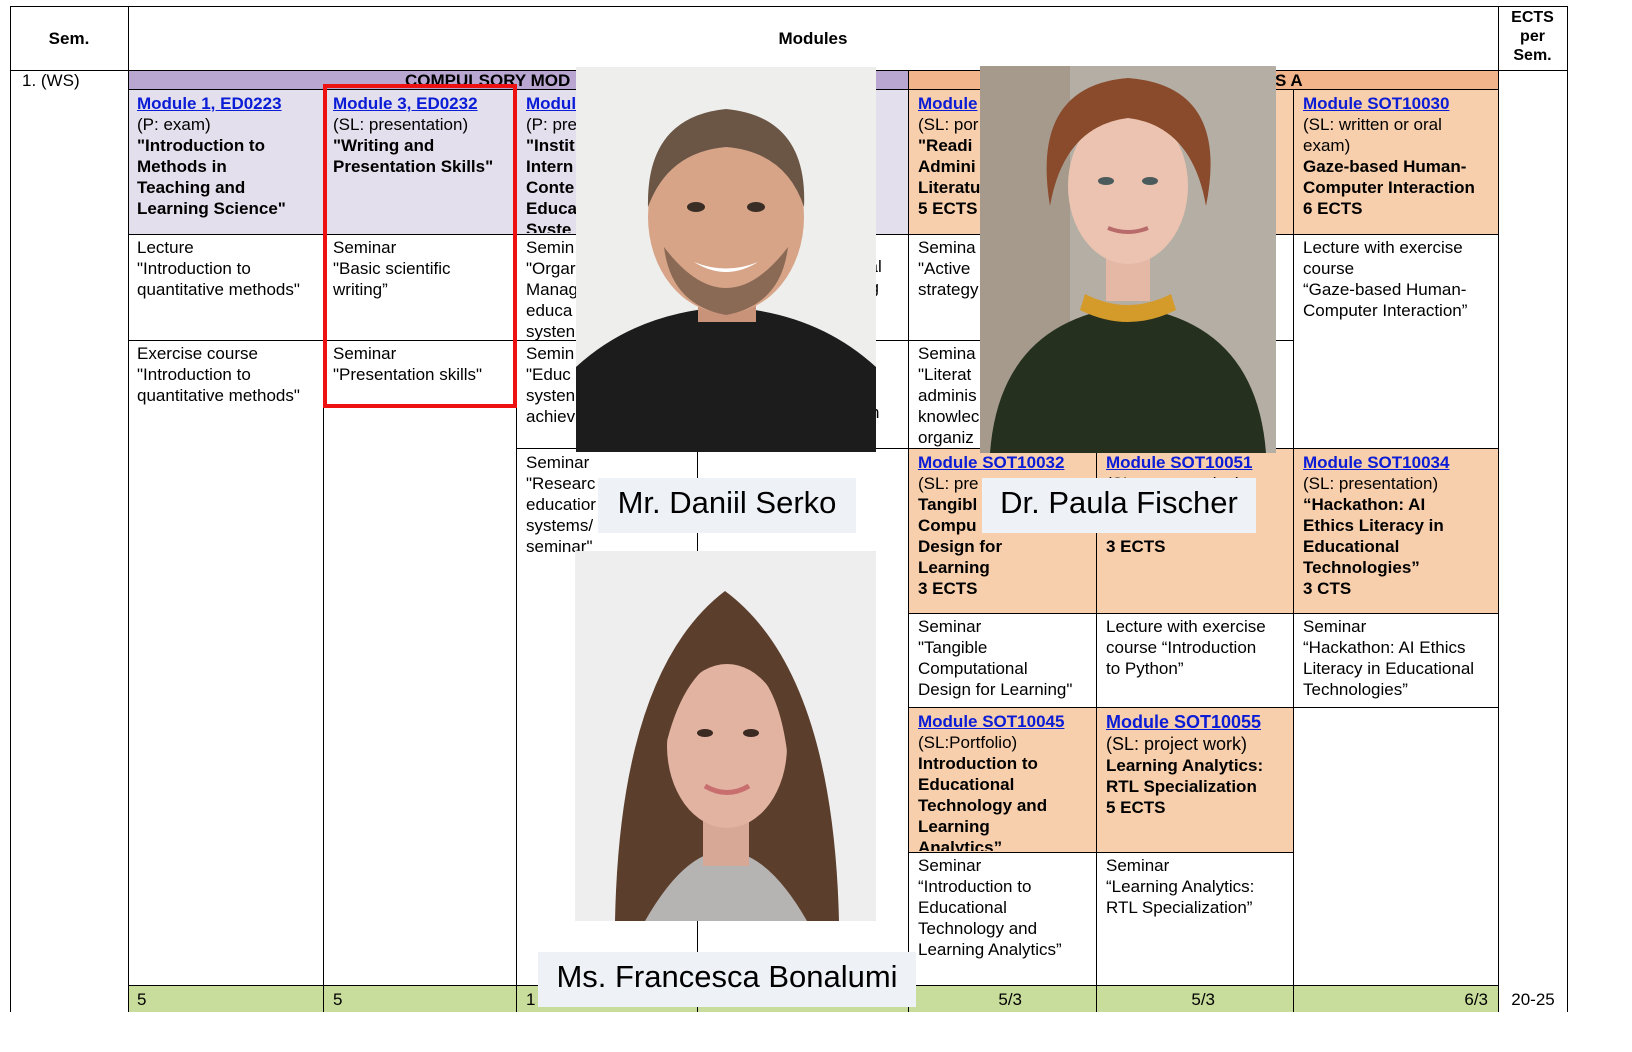 Image resolution: width=1632 pixels, height=1052 pixels. Describe the element at coordinates (1002, 462) in the screenshot. I see `module-link-sot10032: Module SOT10032` at that location.